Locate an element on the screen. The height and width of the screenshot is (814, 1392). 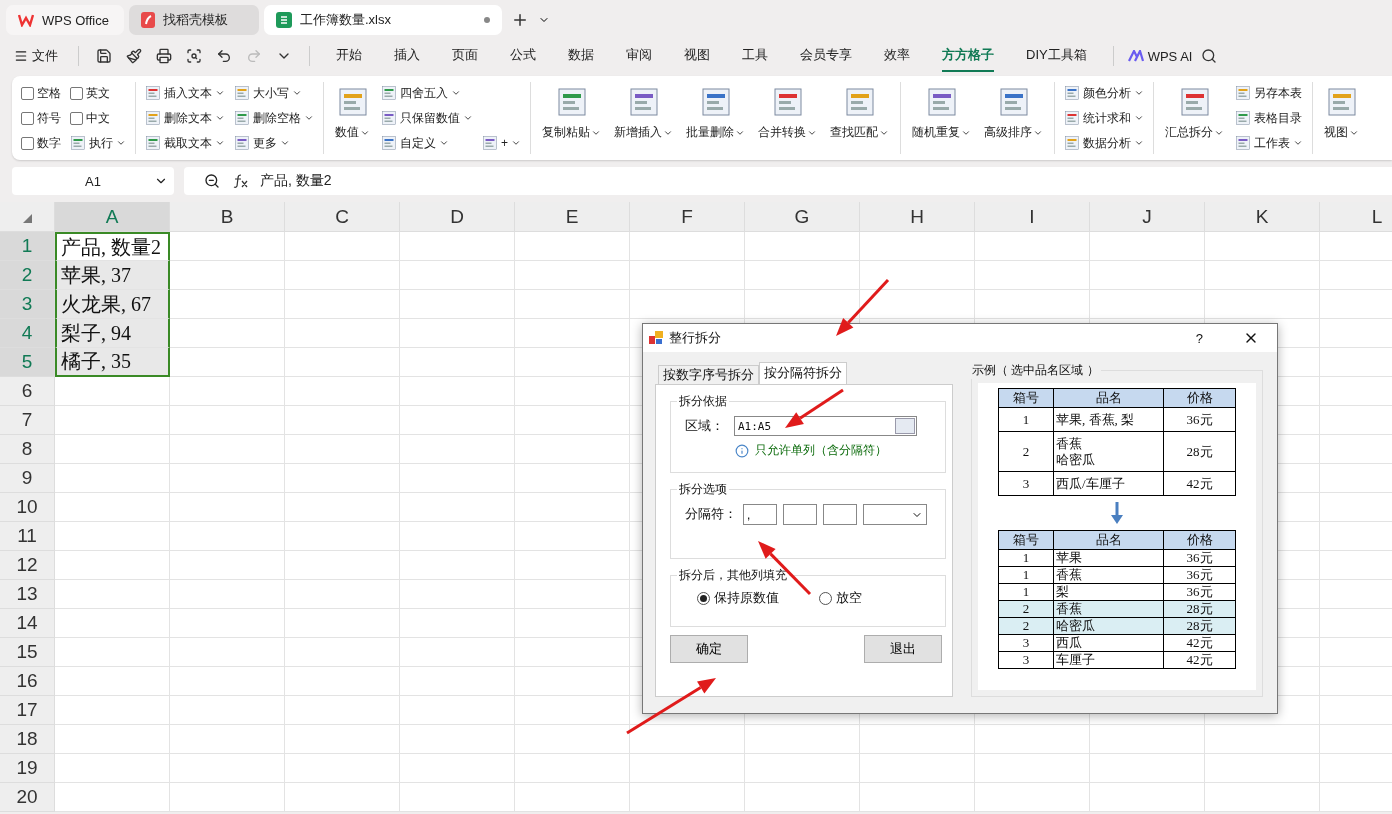
checkbox: 符号 is located at coordinates (41, 118).